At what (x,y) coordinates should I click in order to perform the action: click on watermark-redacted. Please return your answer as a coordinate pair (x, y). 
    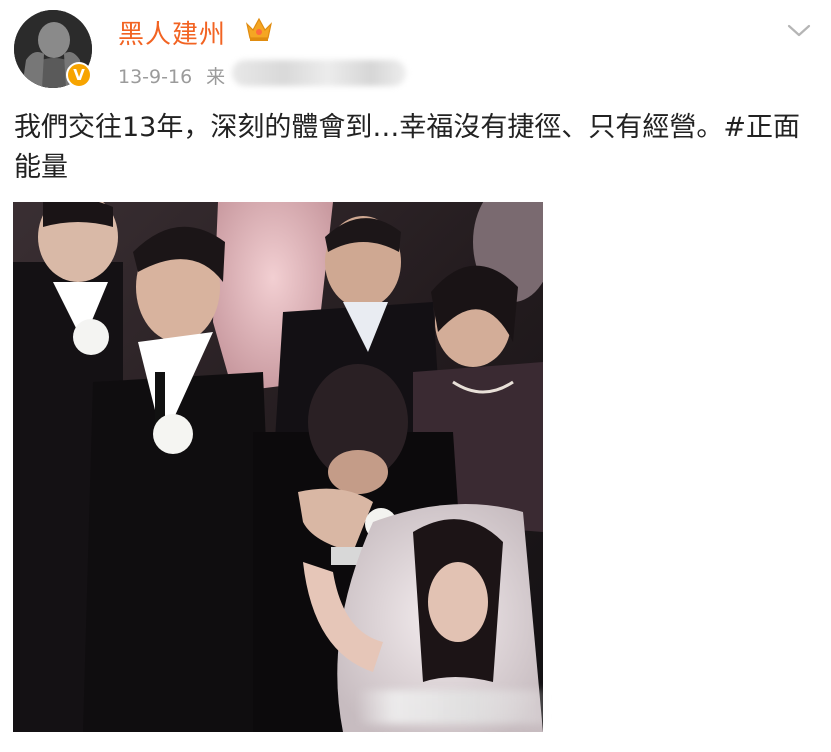
    Looking at the image, I should click on (451, 707).